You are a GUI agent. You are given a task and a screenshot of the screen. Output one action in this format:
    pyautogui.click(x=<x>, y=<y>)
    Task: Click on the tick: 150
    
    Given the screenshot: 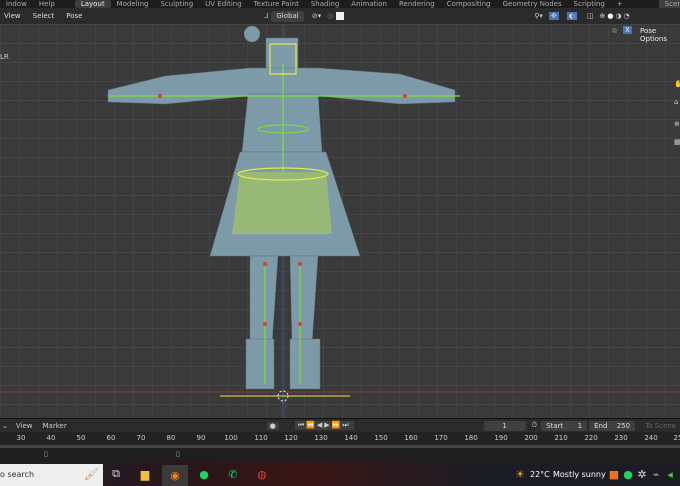 What is the action you would take?
    pyautogui.click(x=381, y=438)
    